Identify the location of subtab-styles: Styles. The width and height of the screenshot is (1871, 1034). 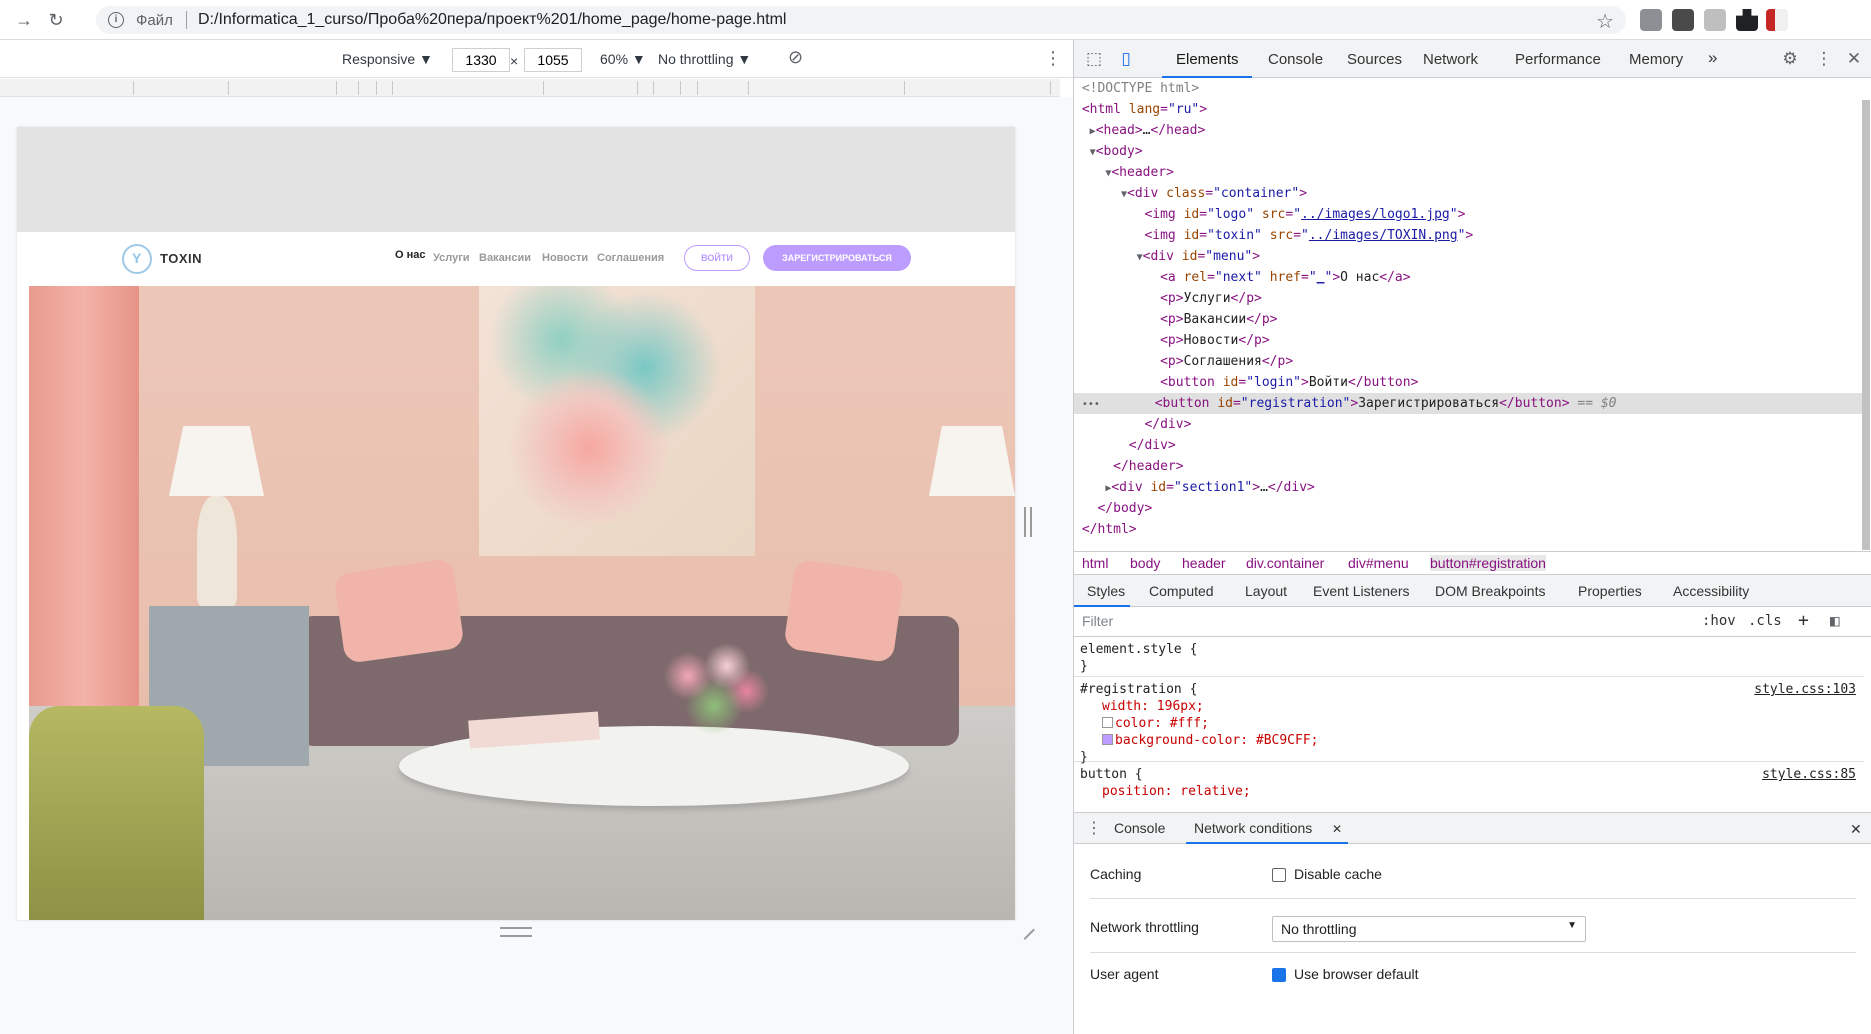
(1106, 591).